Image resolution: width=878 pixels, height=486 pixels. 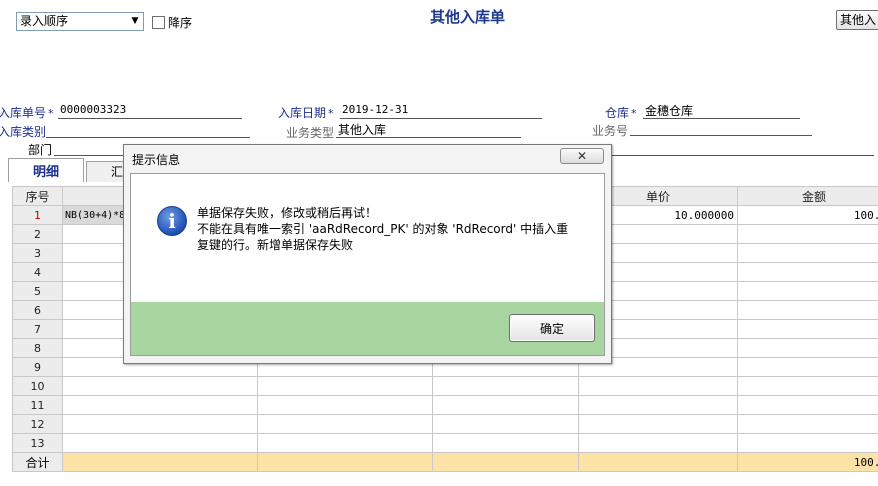 What do you see at coordinates (44, 21) in the screenshot?
I see `sort-order-value: 录入顺序` at bounding box center [44, 21].